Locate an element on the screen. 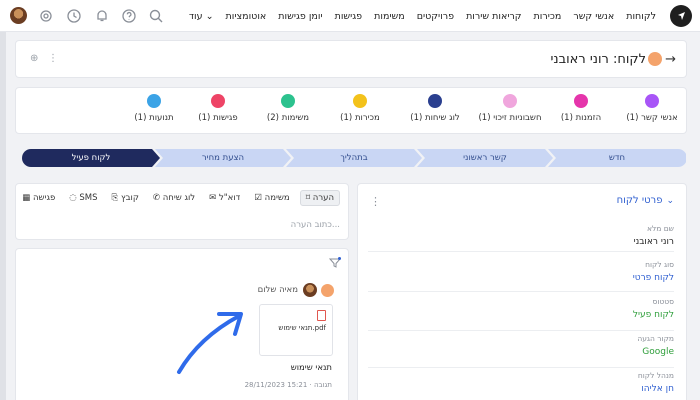  contacts-icon is located at coordinates (652, 101).